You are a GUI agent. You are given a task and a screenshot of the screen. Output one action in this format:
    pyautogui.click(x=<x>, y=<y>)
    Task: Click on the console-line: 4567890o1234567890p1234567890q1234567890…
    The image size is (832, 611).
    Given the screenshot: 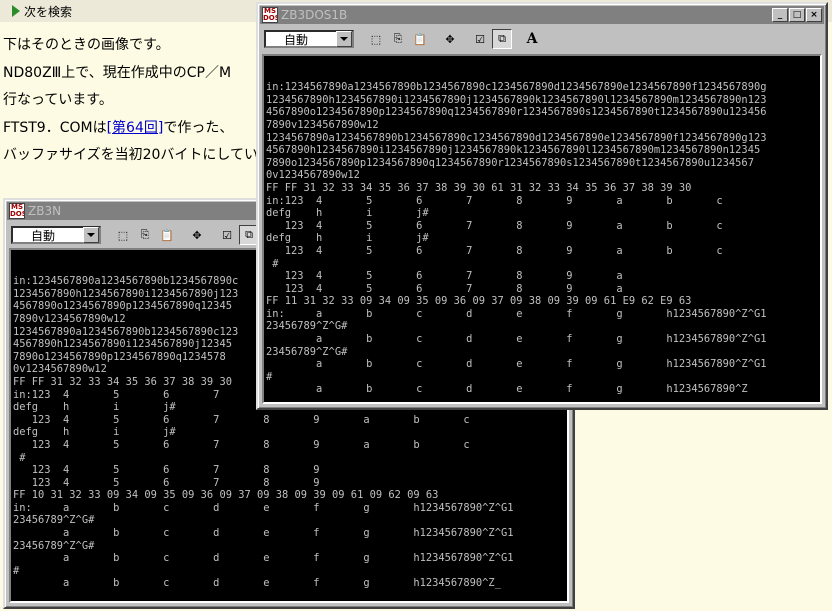 What is the action you would take?
    pyautogui.click(x=516, y=112)
    